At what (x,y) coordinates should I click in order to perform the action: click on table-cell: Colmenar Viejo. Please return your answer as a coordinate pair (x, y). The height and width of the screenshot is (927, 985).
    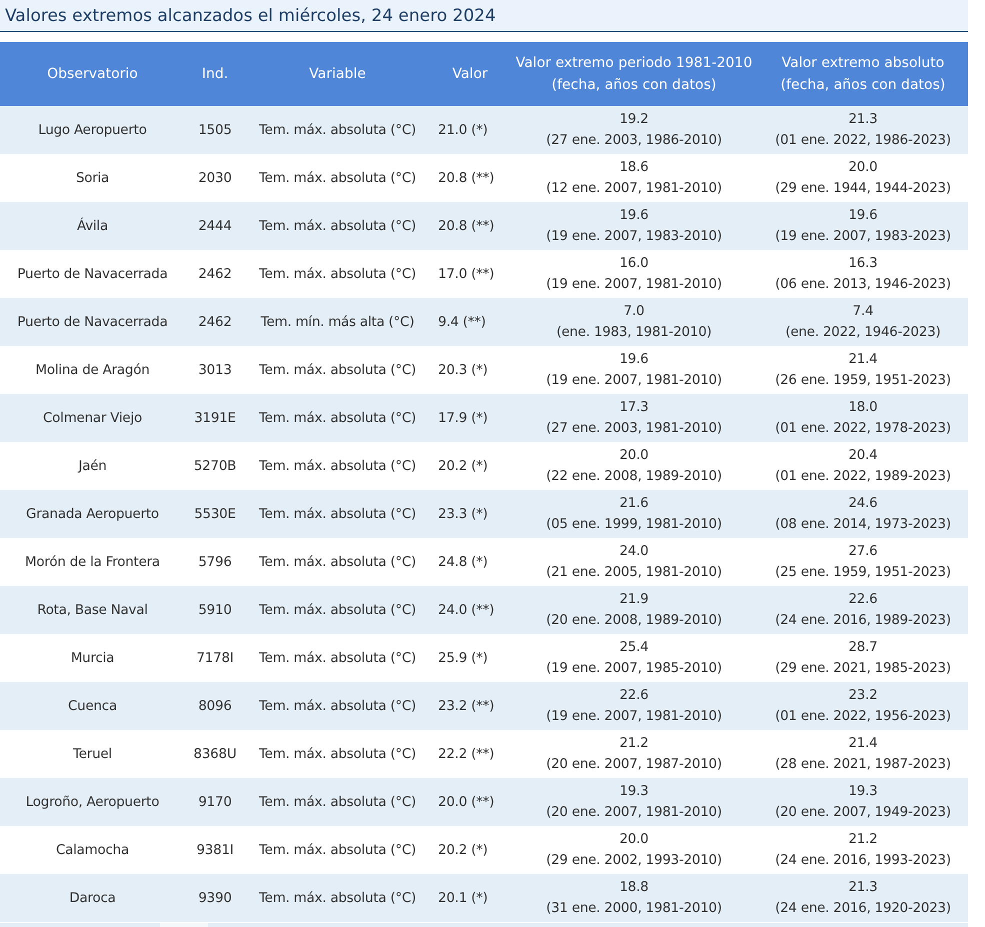
    Looking at the image, I should click on (92, 418).